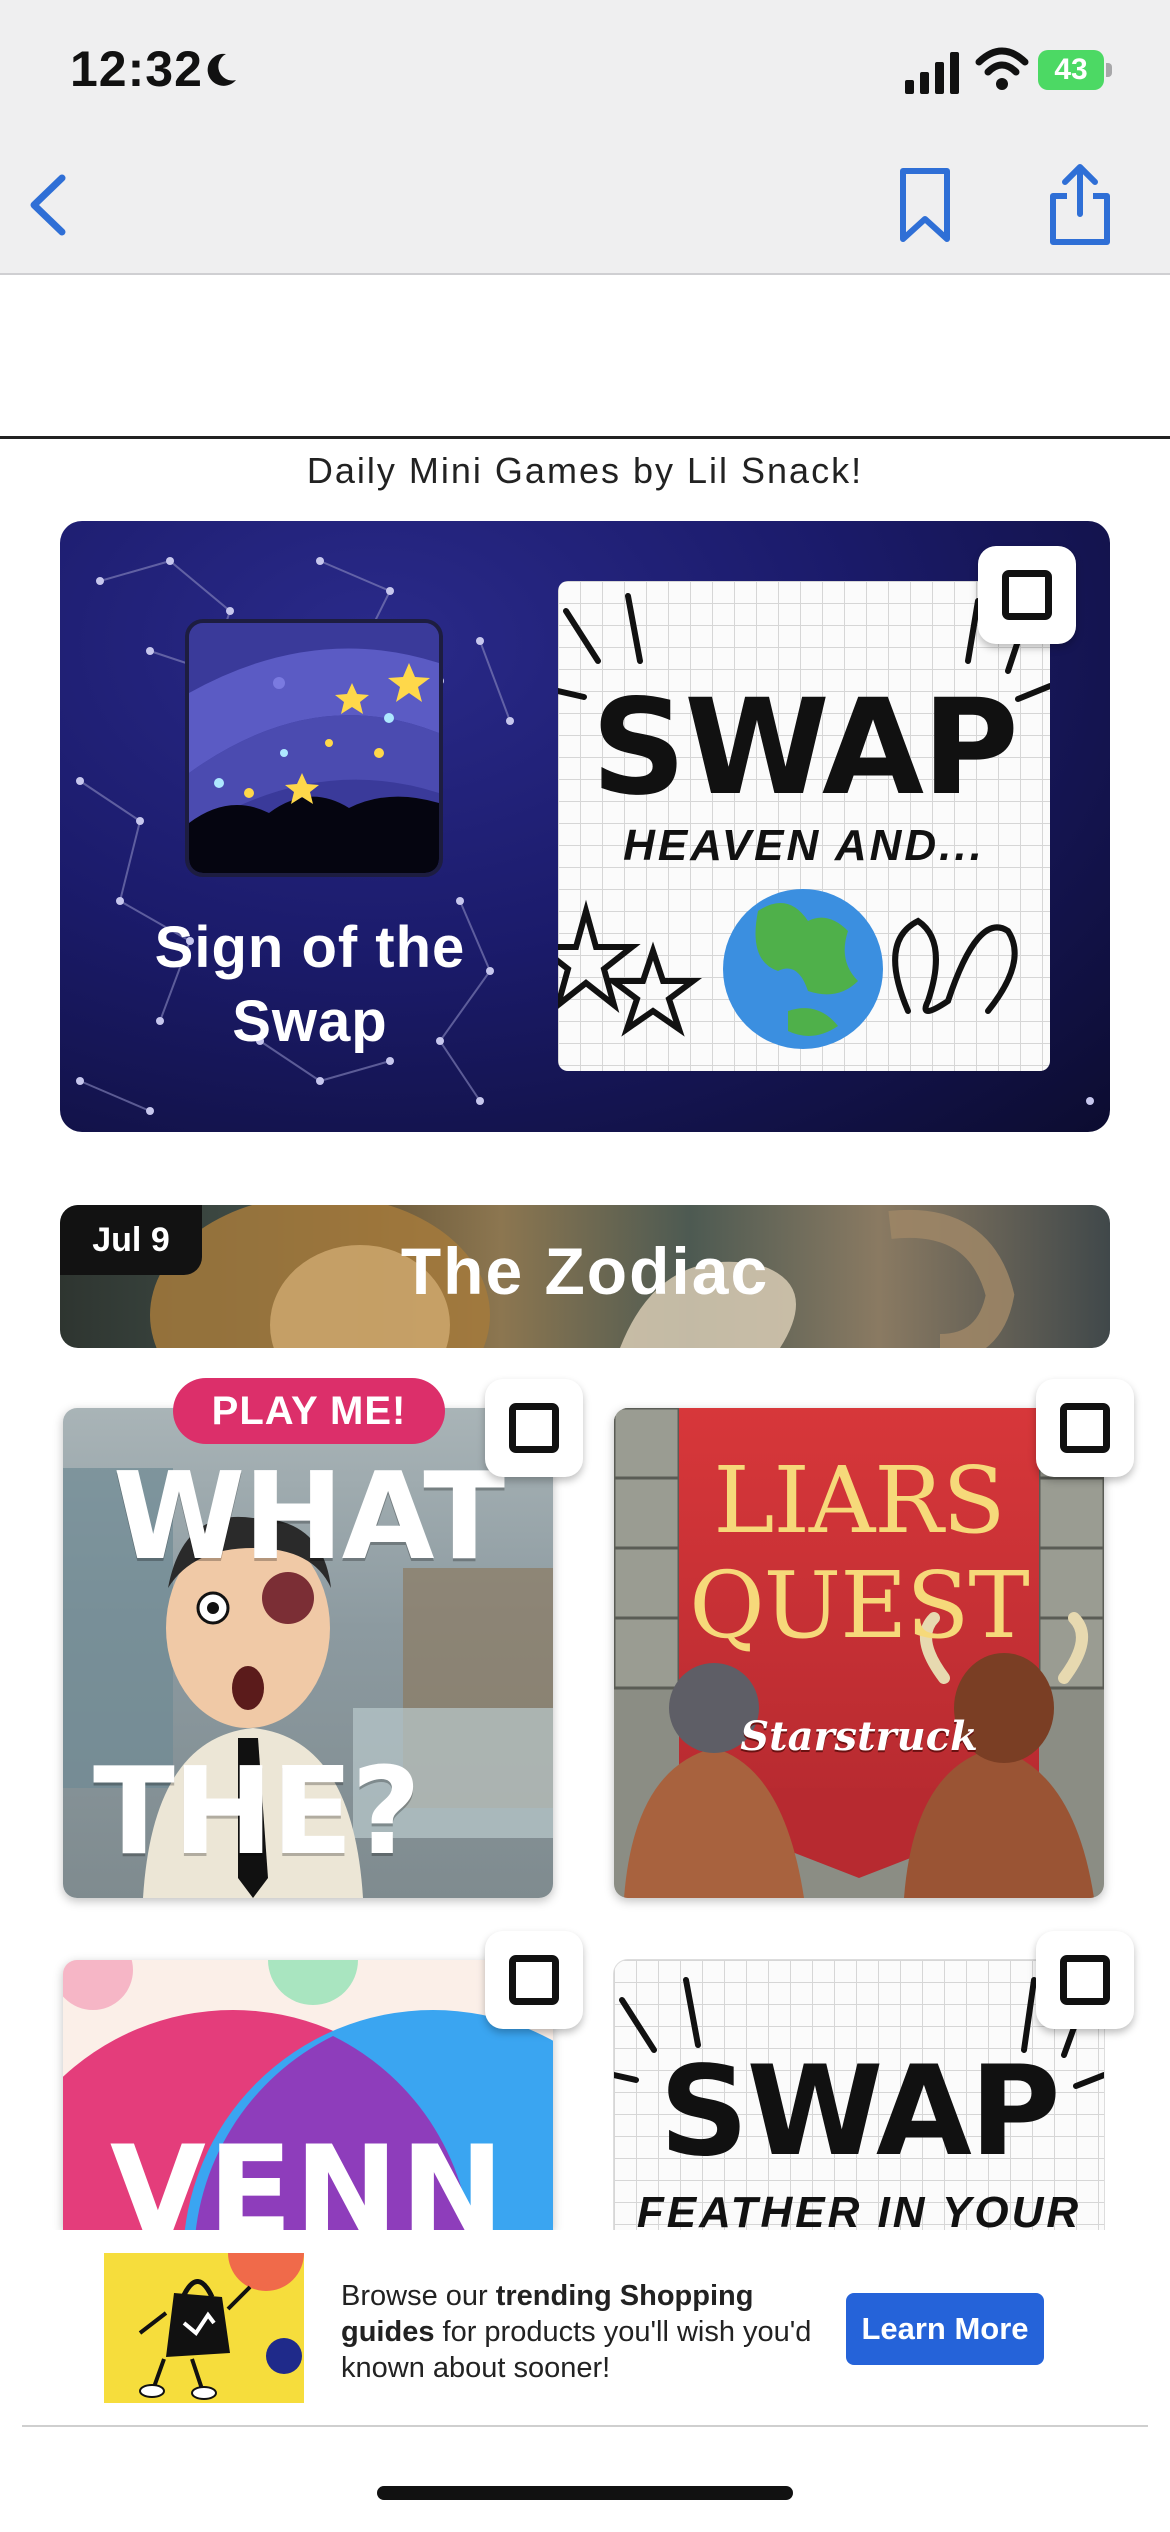 The image size is (1170, 2532). What do you see at coordinates (859, 1736) in the screenshot?
I see `liars-quest-subtitle: Starstruck` at bounding box center [859, 1736].